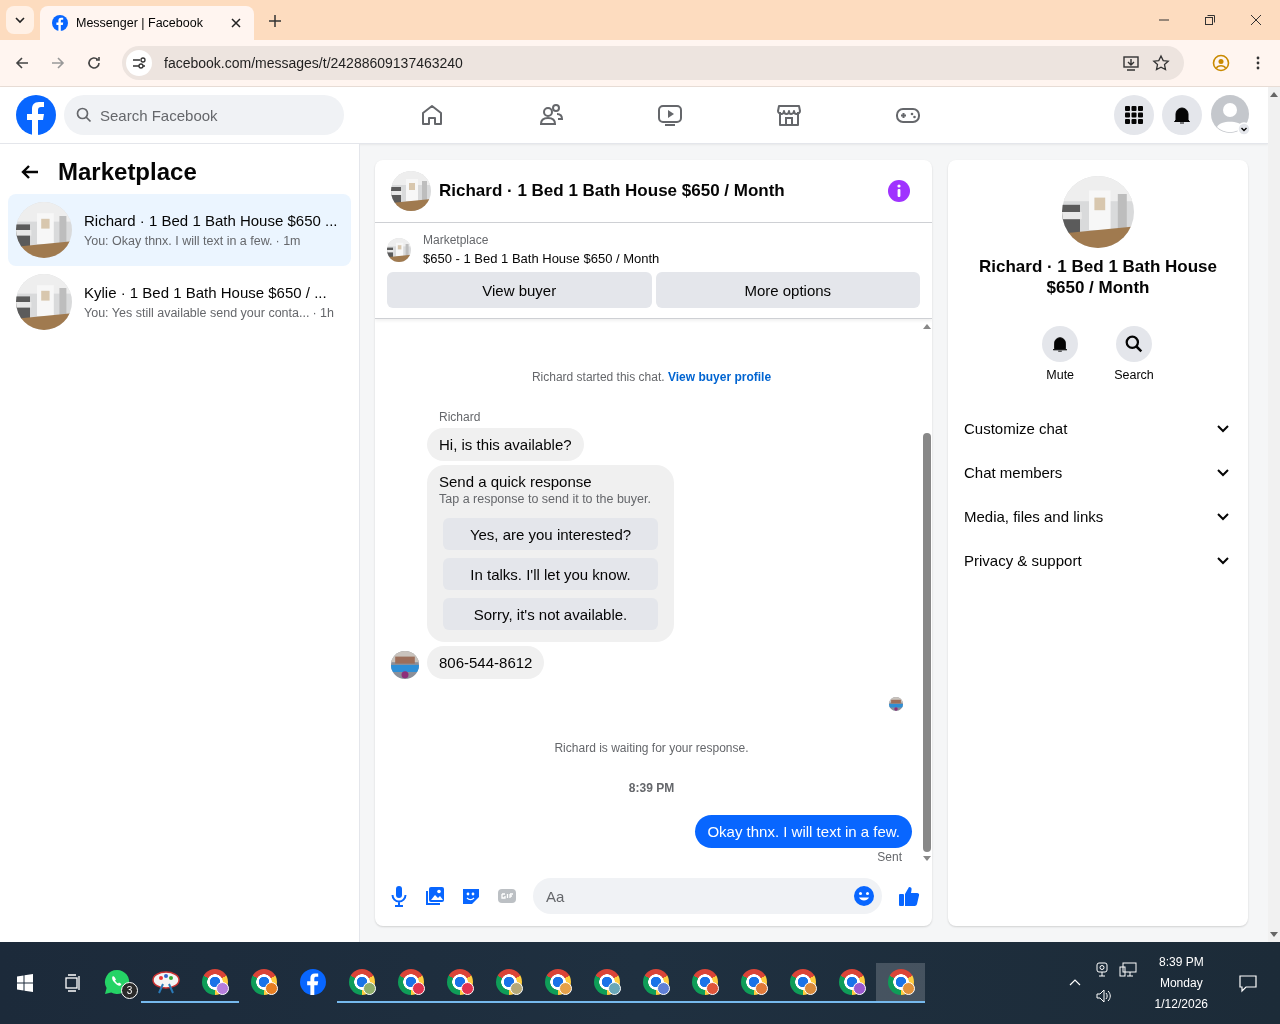 This screenshot has width=1280, height=1024. What do you see at coordinates (178, 241) in the screenshot?
I see `message-preview: You: Okay thnx. I will text in a few.` at bounding box center [178, 241].